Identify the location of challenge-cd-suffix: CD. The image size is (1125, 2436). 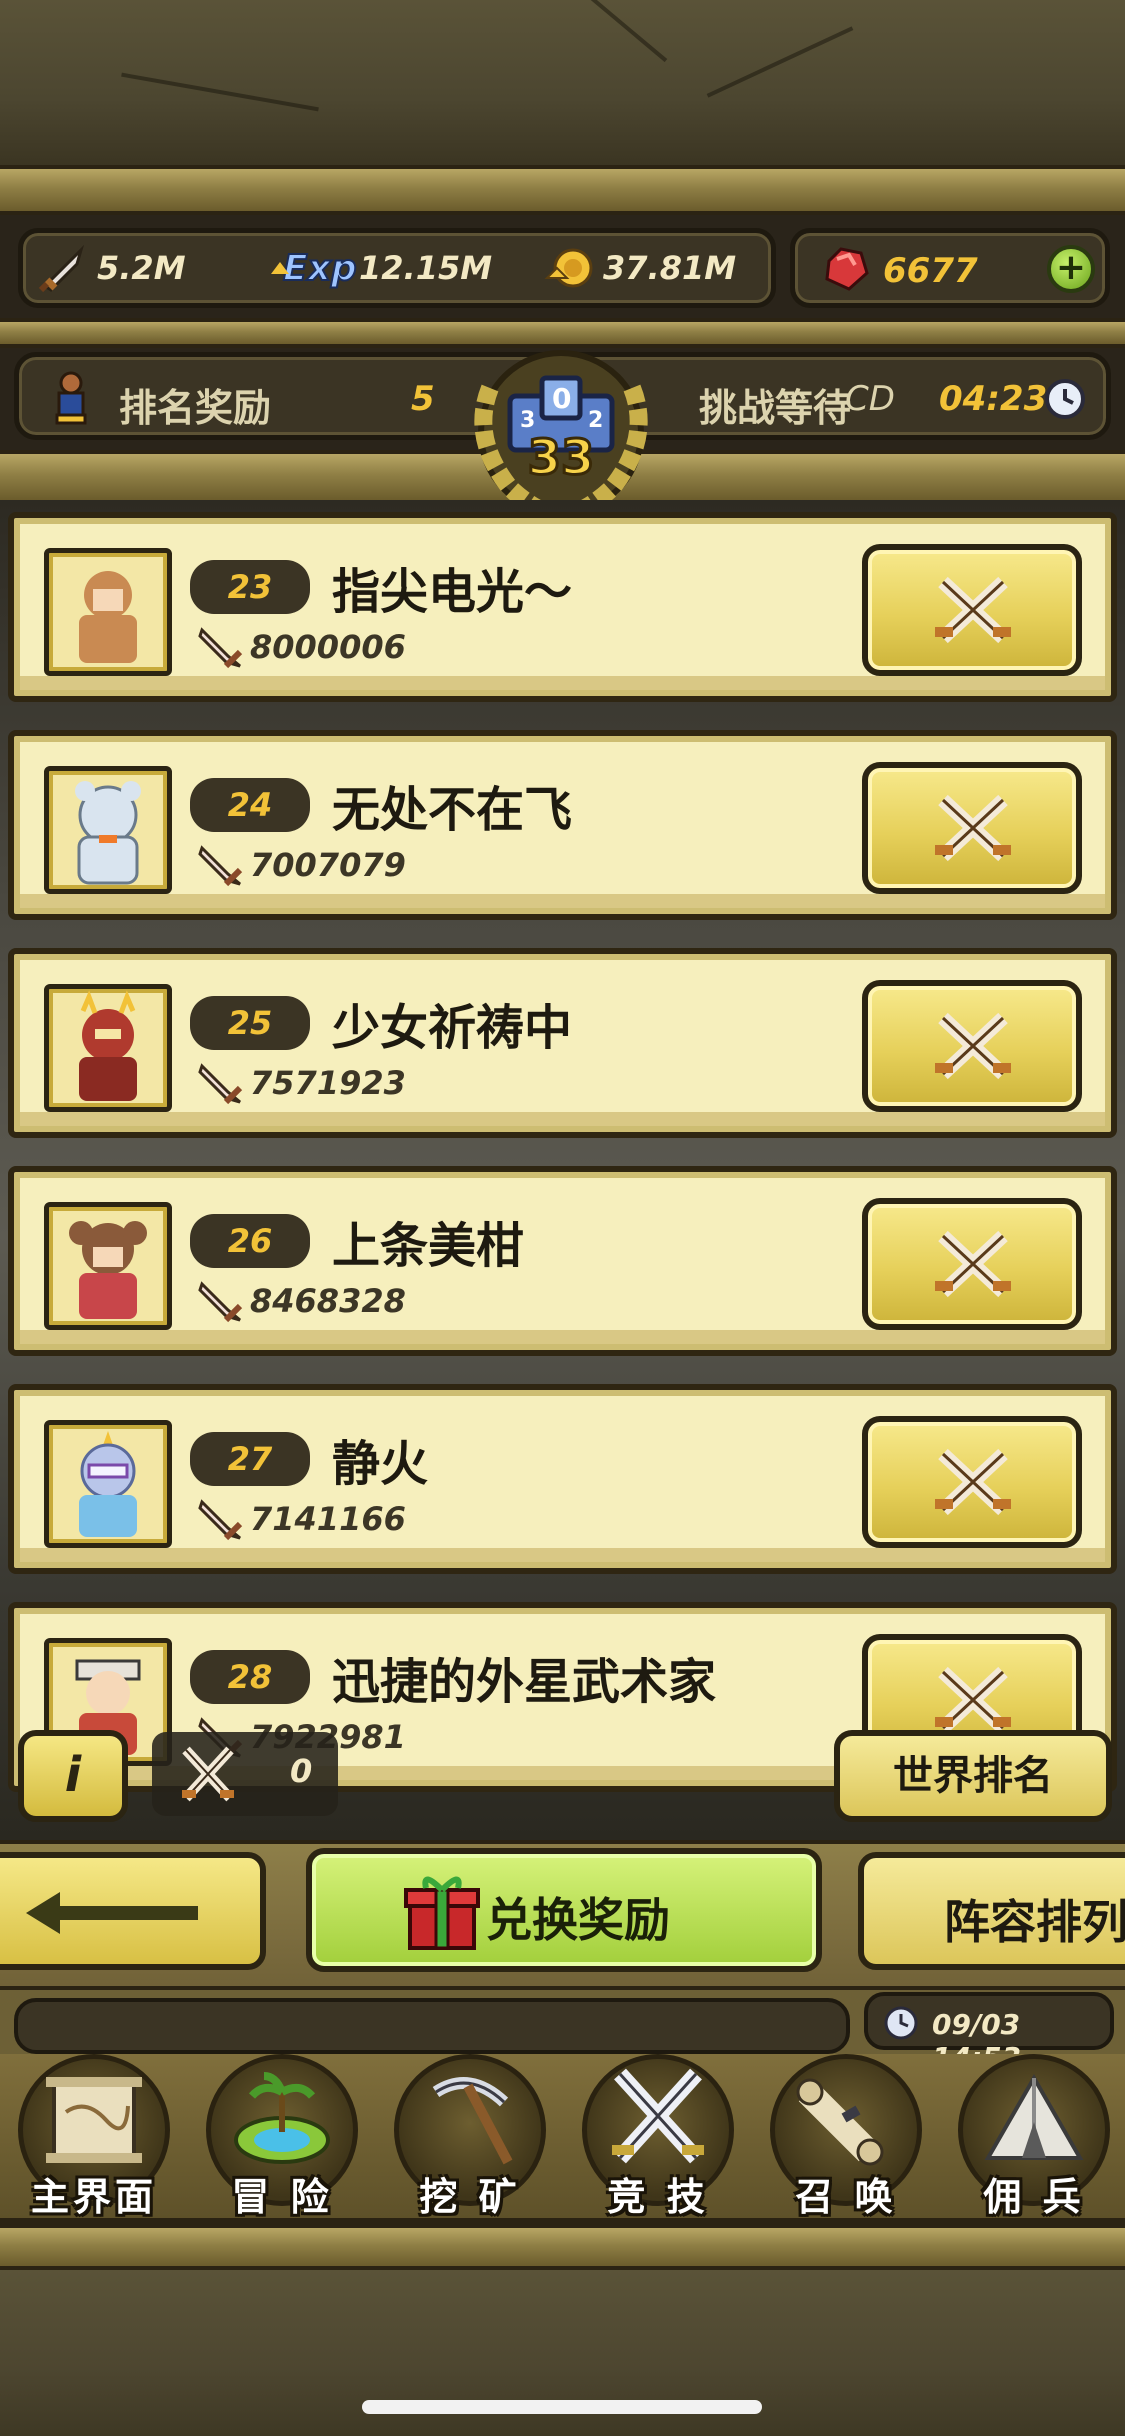
(870, 399).